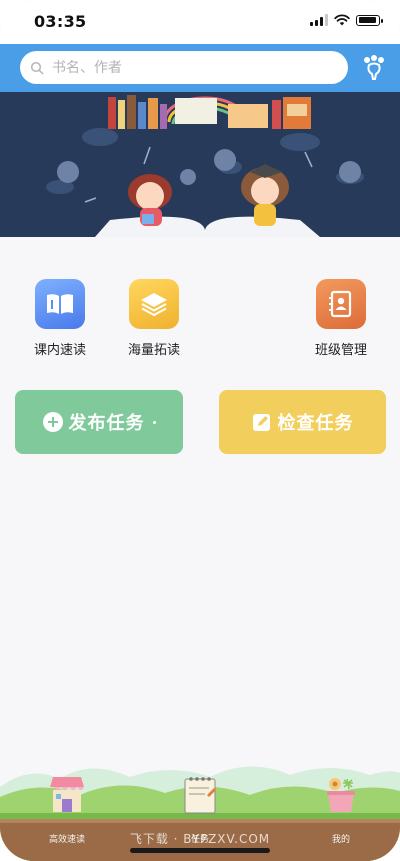 This screenshot has height=861, width=400. What do you see at coordinates (342, 20) in the screenshot?
I see `wifi-icon` at bounding box center [342, 20].